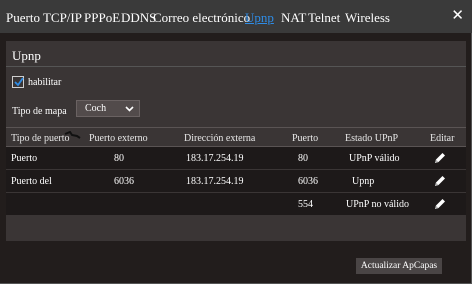 Image resolution: width=473 pixels, height=288 pixels. What do you see at coordinates (305, 204) in the screenshot?
I see `cell-port: 554` at bounding box center [305, 204].